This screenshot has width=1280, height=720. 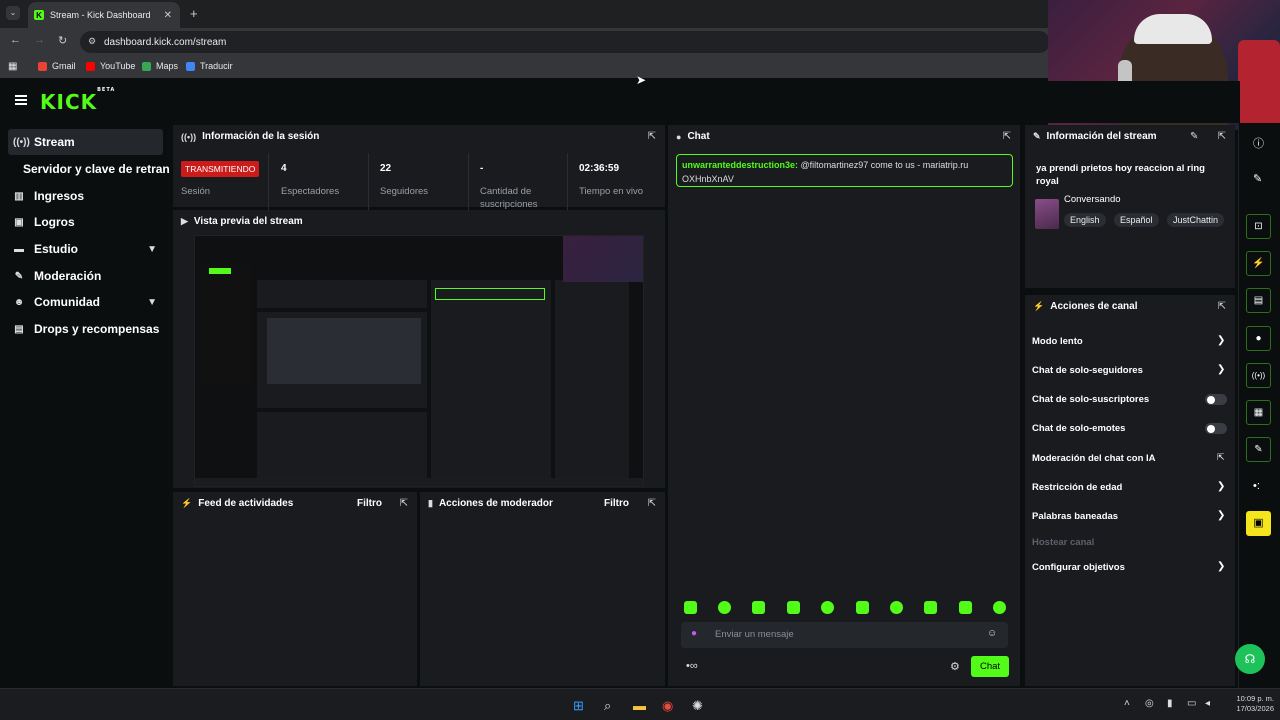 What do you see at coordinates (194, 13) in the screenshot?
I see `new-tab-icon: +` at bounding box center [194, 13].